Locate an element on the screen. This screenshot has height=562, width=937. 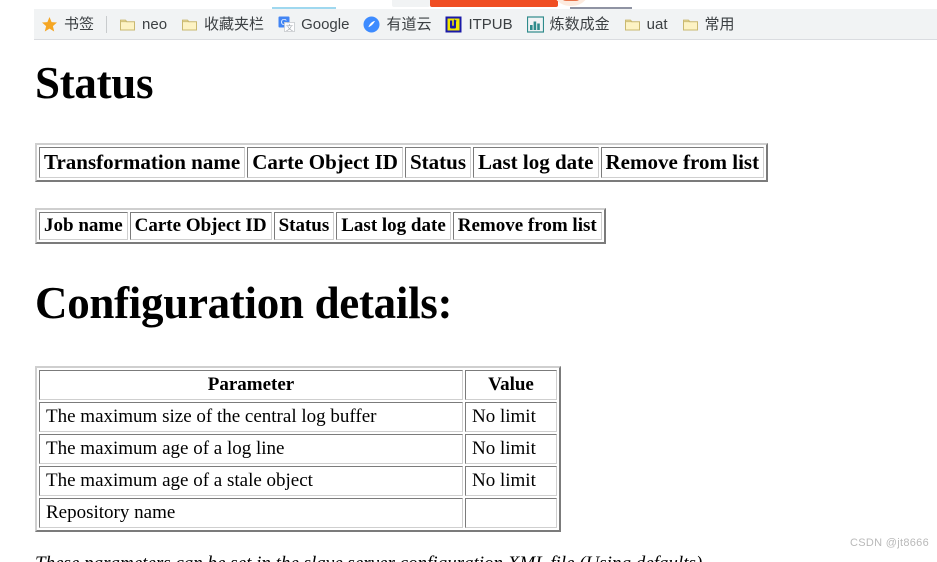
bookmark-item-label: 收藏夹栏 is located at coordinates (234, 24).